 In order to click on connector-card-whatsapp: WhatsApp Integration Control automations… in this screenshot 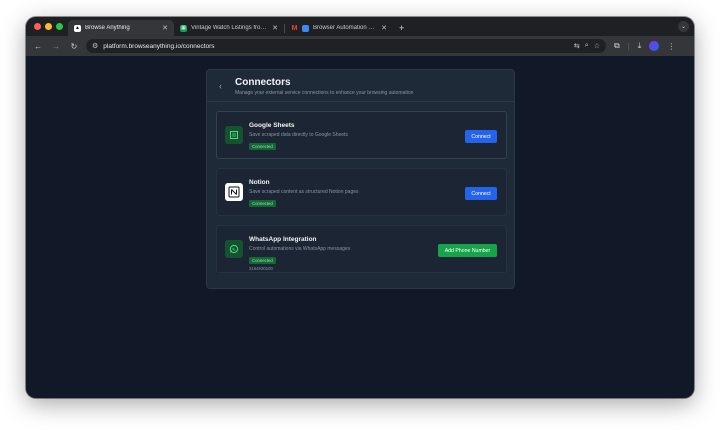, I will do `click(361, 249)`.